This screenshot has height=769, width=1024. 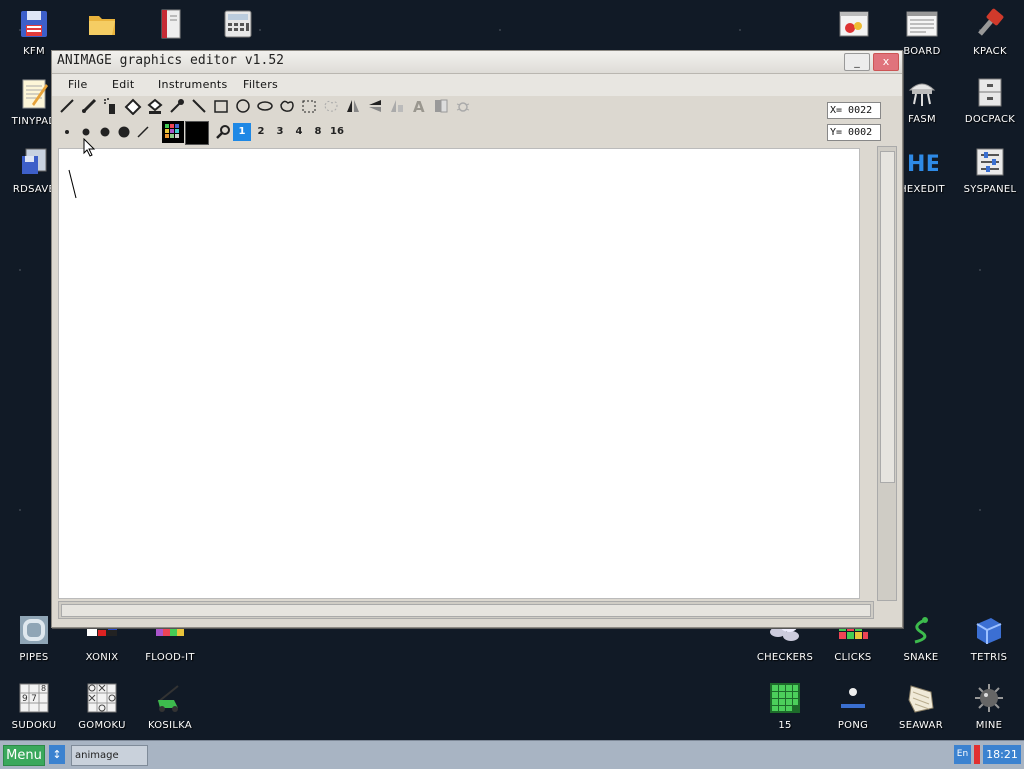 What do you see at coordinates (243, 106) in the screenshot?
I see `circle-icon` at bounding box center [243, 106].